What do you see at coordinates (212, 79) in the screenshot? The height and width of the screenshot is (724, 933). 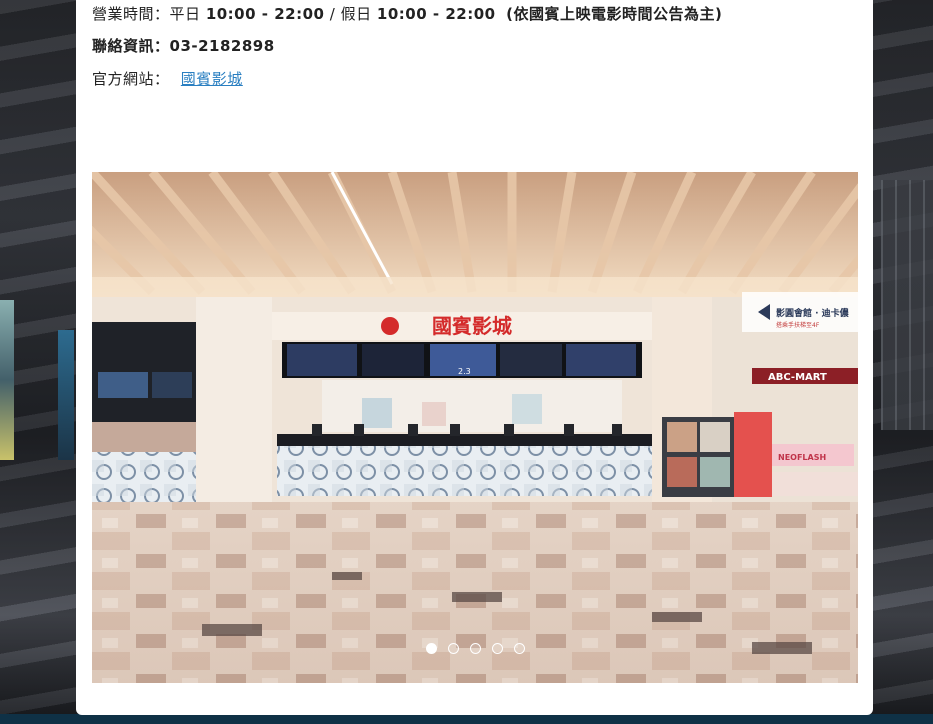 I see `website-link: 國賓影城` at bounding box center [212, 79].